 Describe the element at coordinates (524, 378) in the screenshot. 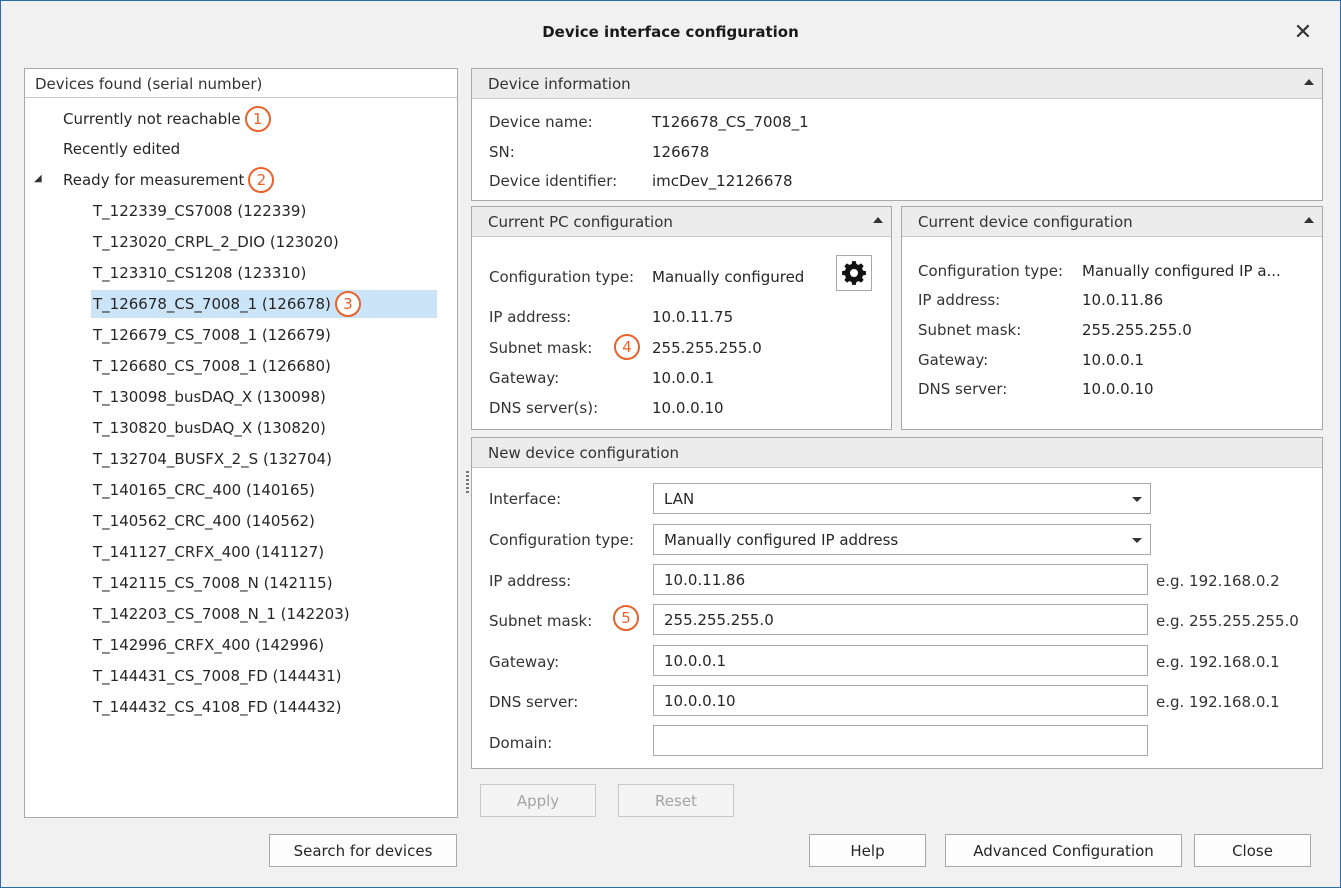

I see `pc-gateway-label: Gateway:` at that location.